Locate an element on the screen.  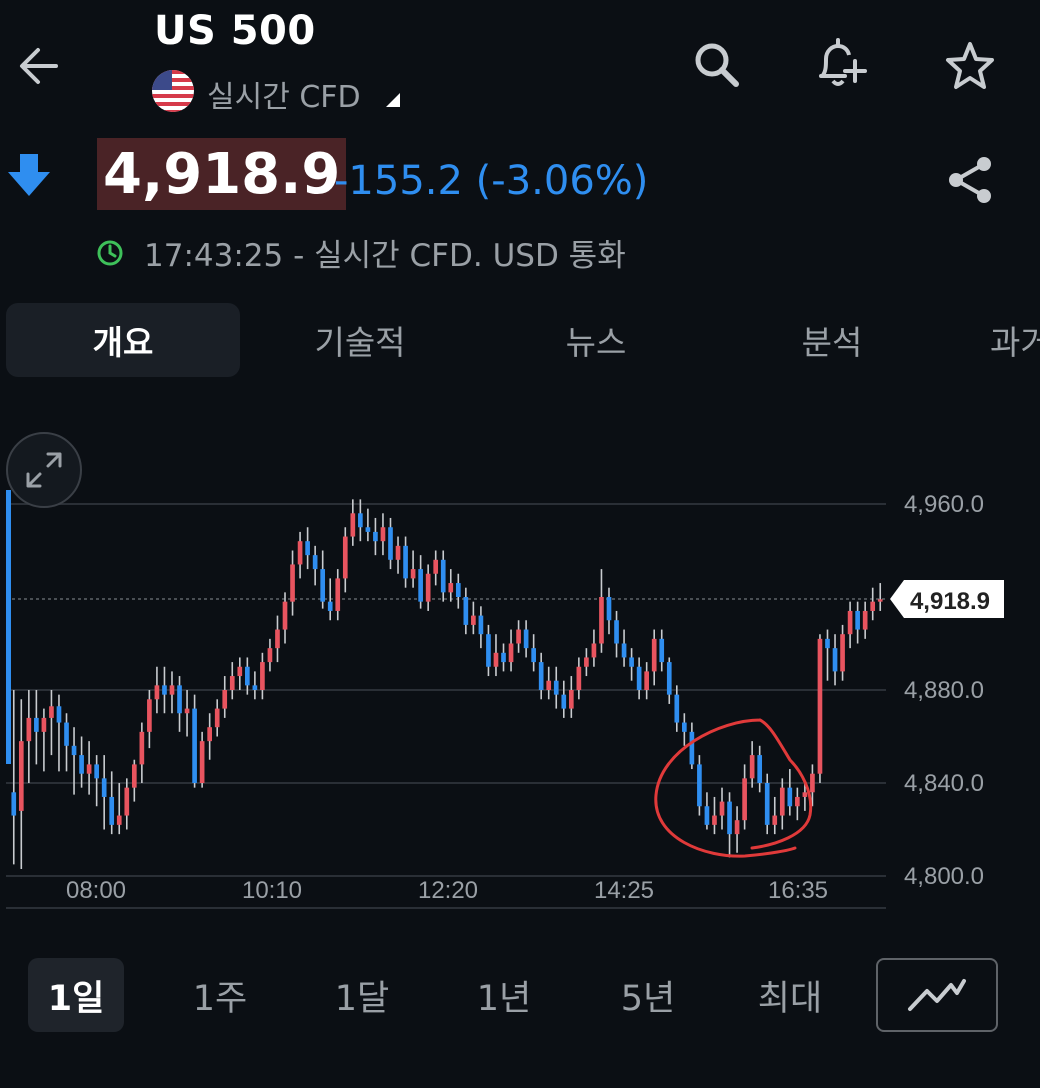
tab-news: 뉴스 is located at coordinates (596, 340).